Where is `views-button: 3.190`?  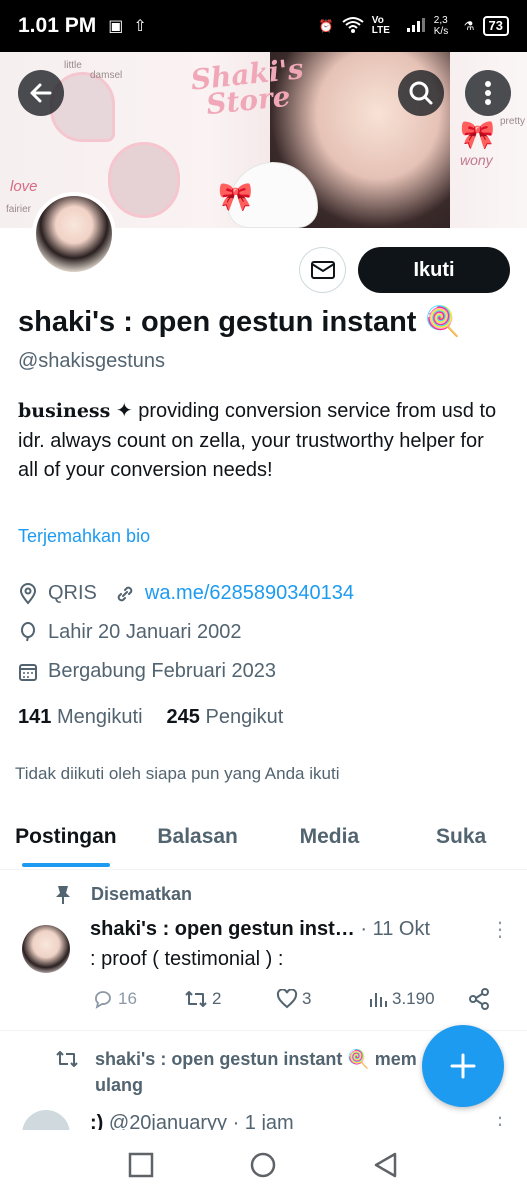 views-button: 3.190 is located at coordinates (418, 999).